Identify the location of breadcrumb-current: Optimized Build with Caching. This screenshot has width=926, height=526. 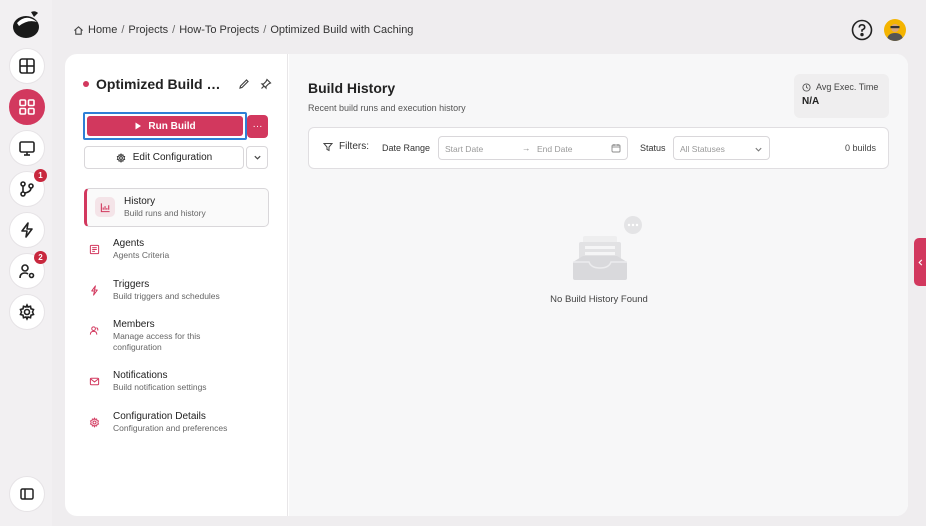
(342, 30).